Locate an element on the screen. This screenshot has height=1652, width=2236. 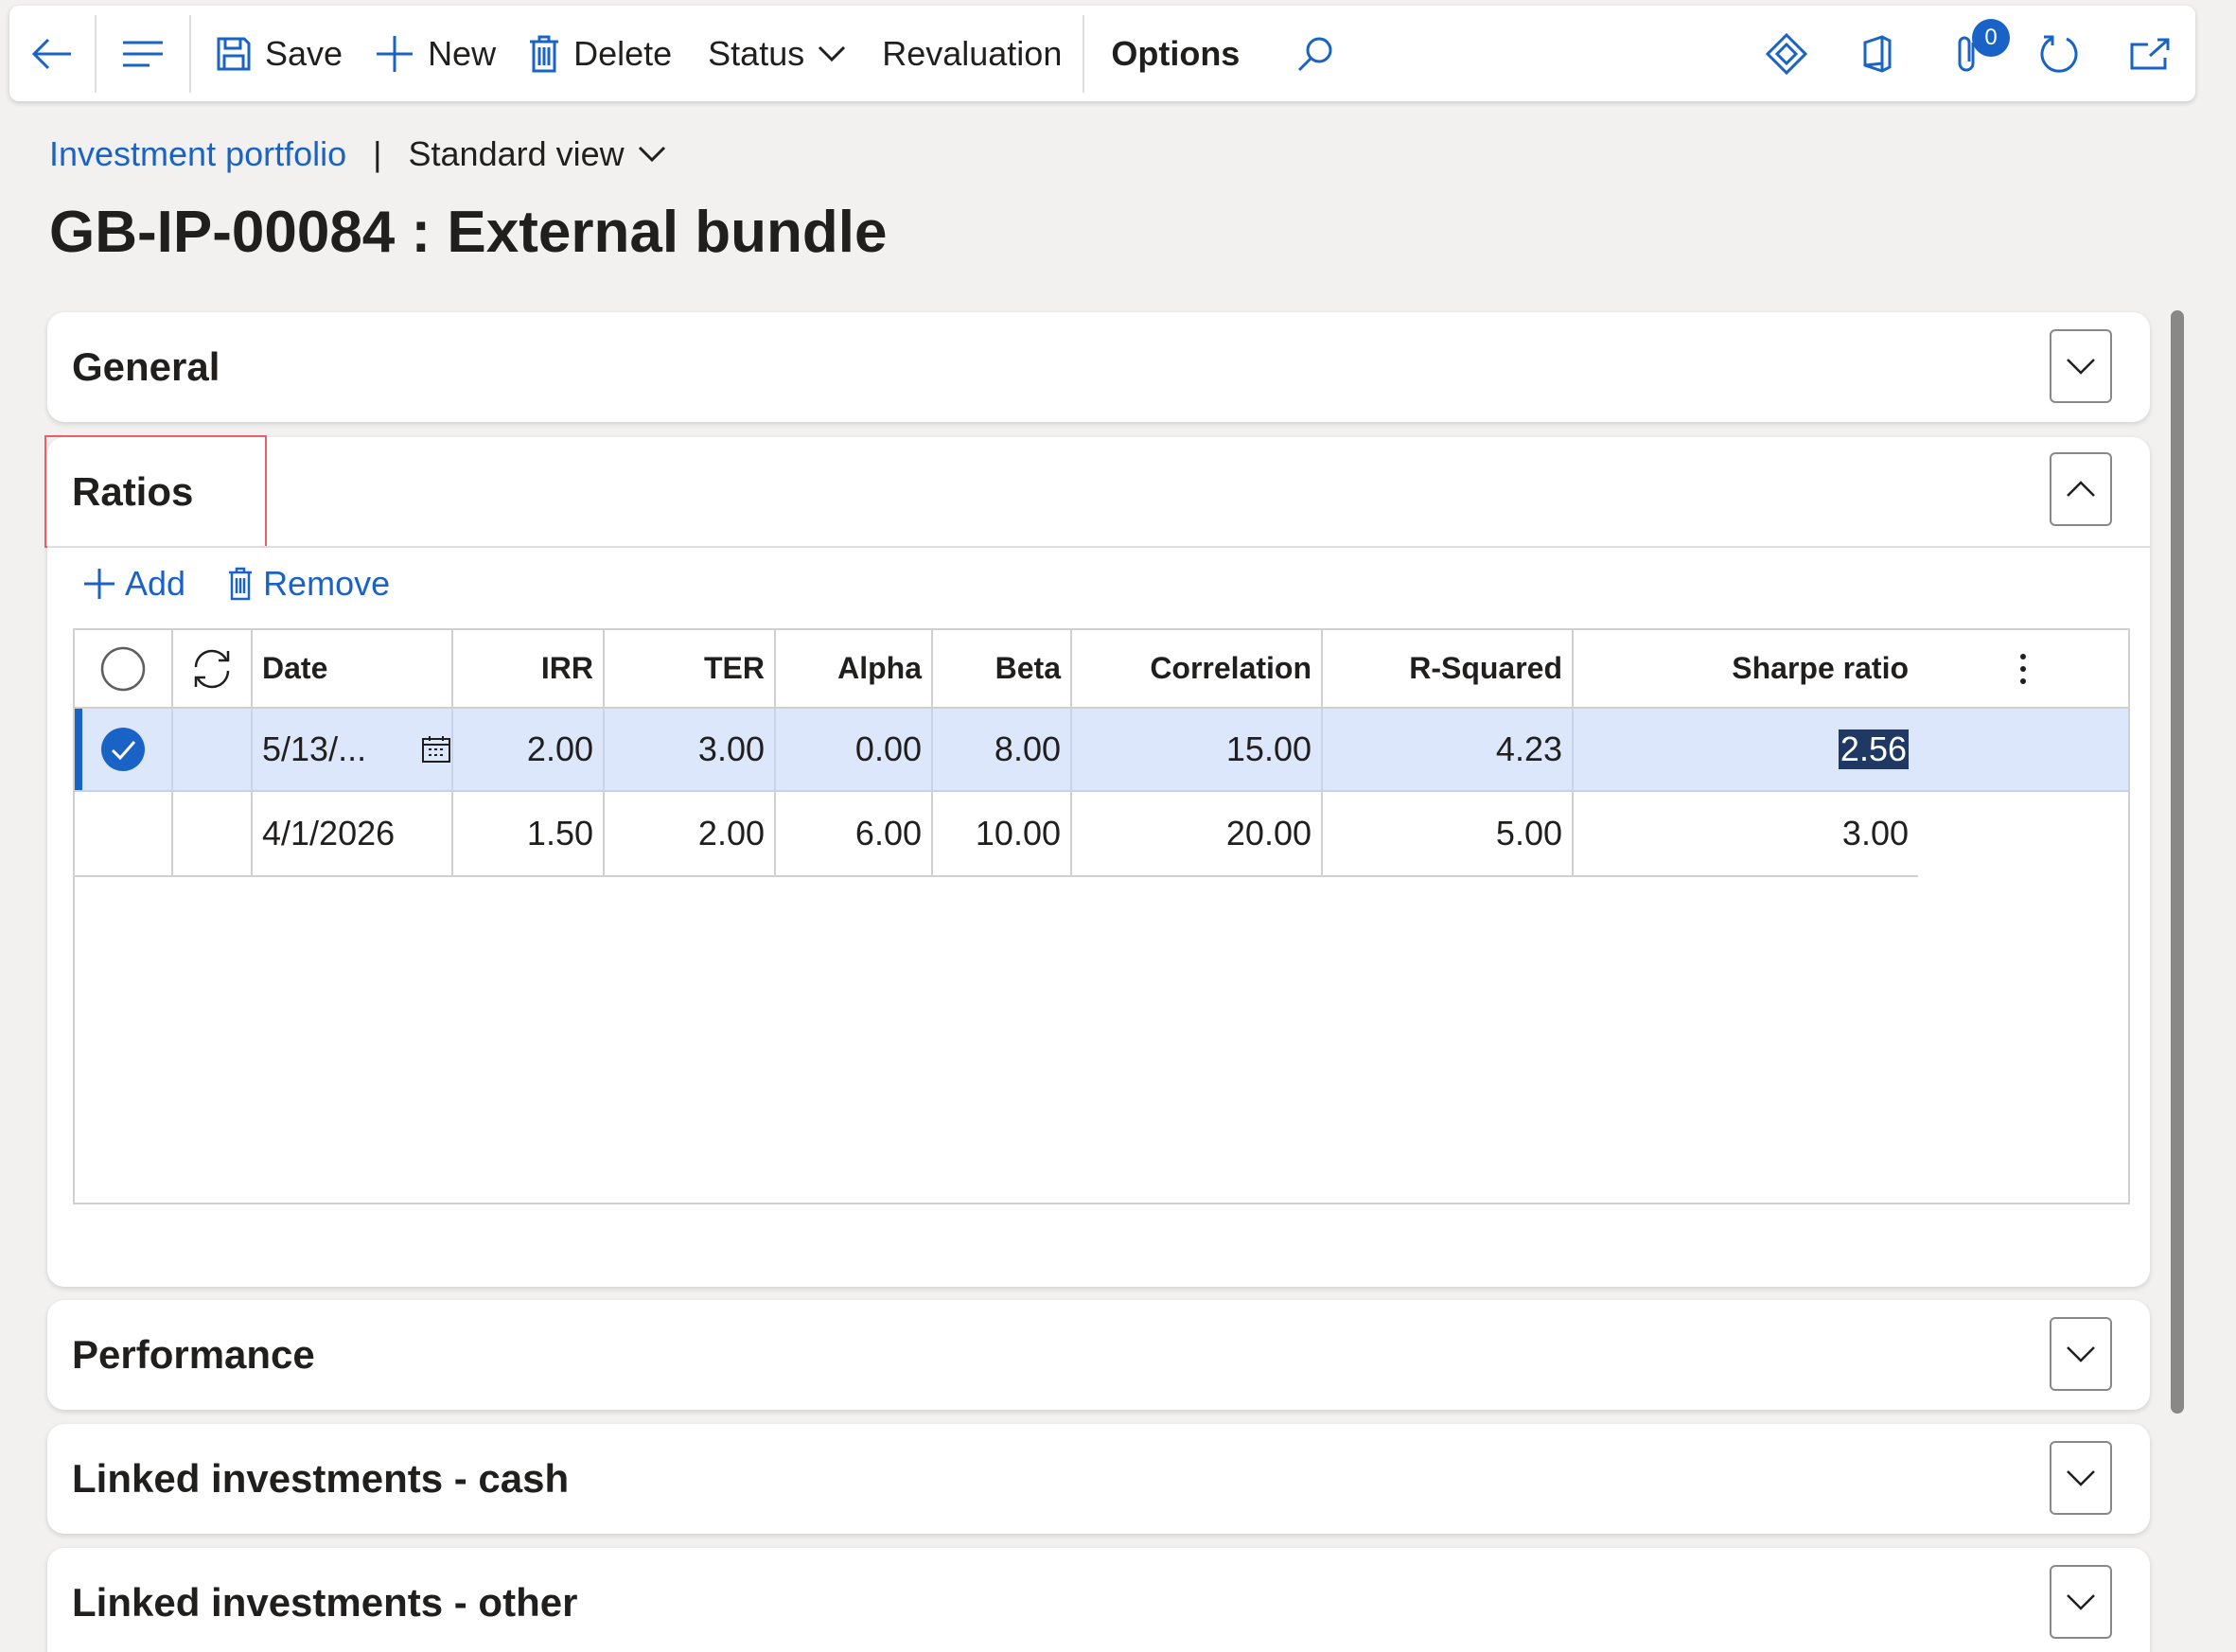
correlation-cell: 20.00 is located at coordinates (1197, 833).